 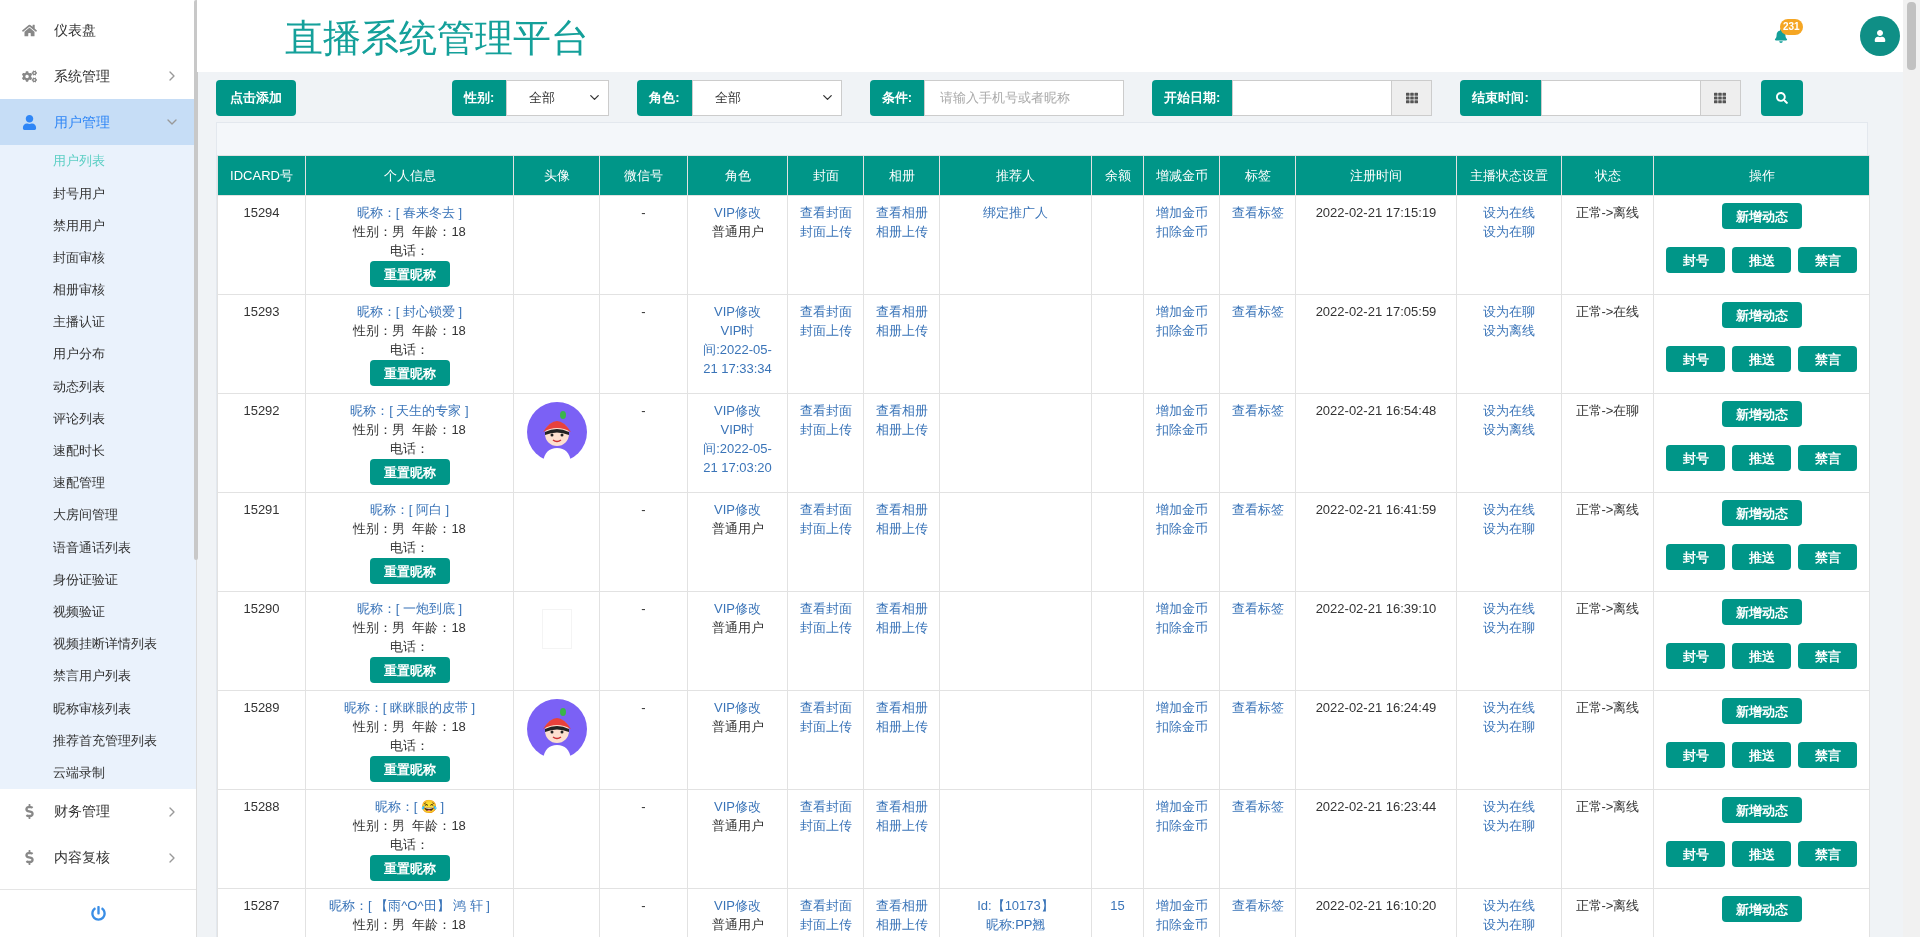 I want to click on submenu-item: 视频验证, so click(x=98, y=611).